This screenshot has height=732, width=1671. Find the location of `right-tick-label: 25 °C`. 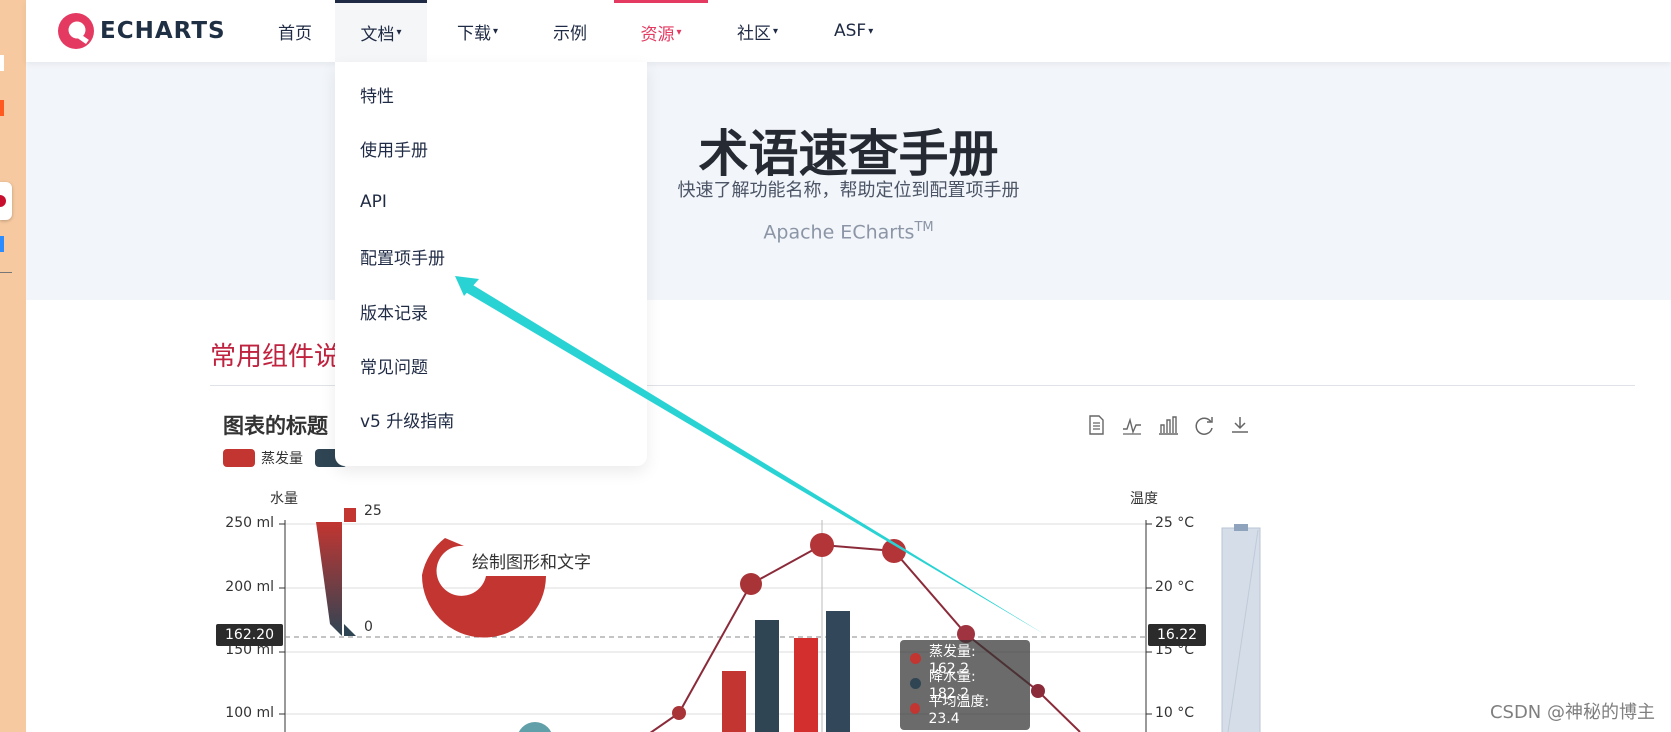

right-tick-label: 25 °C is located at coordinates (1175, 523).